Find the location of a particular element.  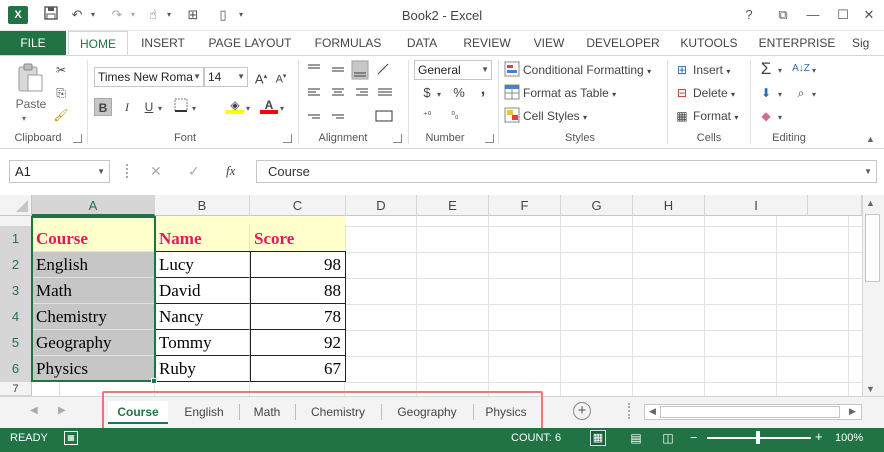

tab-review: REVIEW is located at coordinates (487, 43).